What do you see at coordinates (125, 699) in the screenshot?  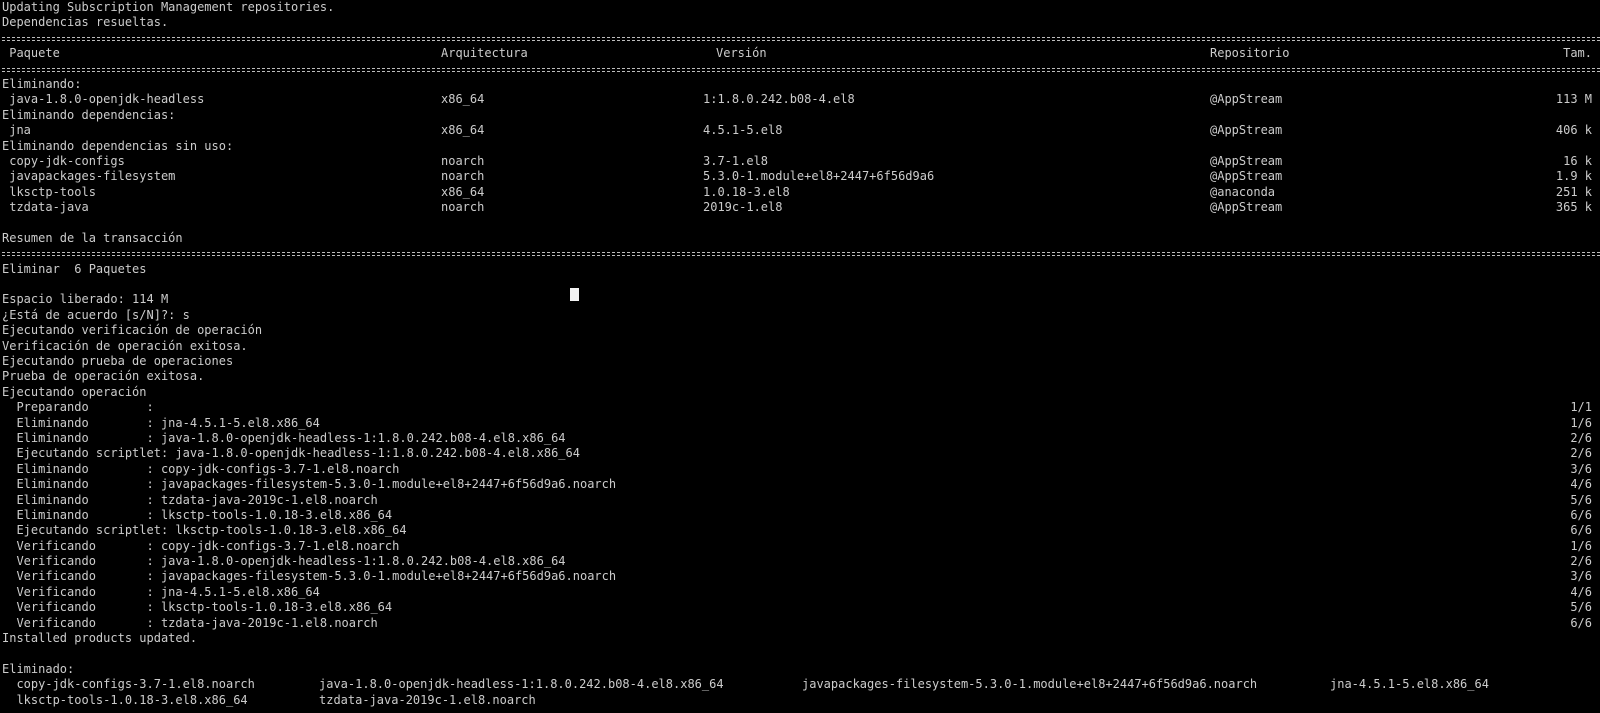 I see `removed-package: lksctp-tools-1.0.18-3.el8.x86_64` at bounding box center [125, 699].